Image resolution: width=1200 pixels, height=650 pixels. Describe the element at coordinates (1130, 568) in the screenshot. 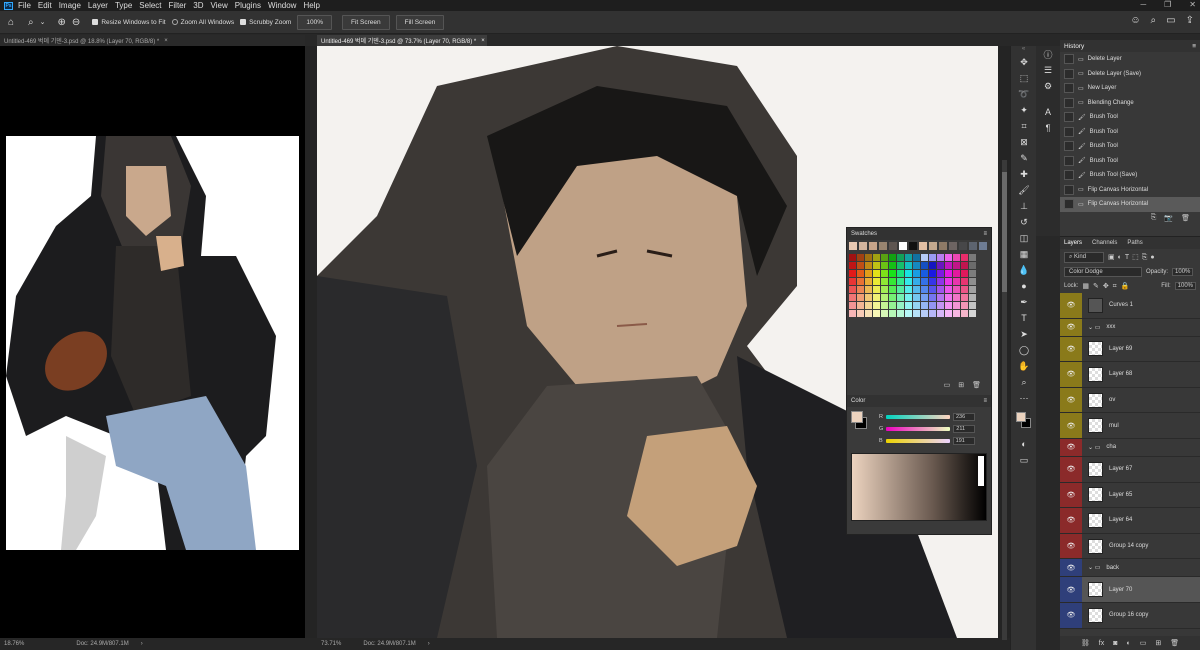

I see `layer-group-row: 👁 ⌄ ▭ back` at that location.